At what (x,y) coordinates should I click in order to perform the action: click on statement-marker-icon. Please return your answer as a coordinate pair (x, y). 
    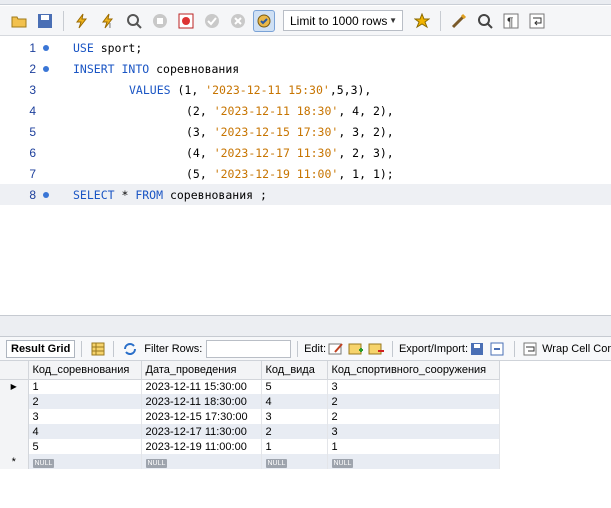
    Looking at the image, I should click on (46, 68).